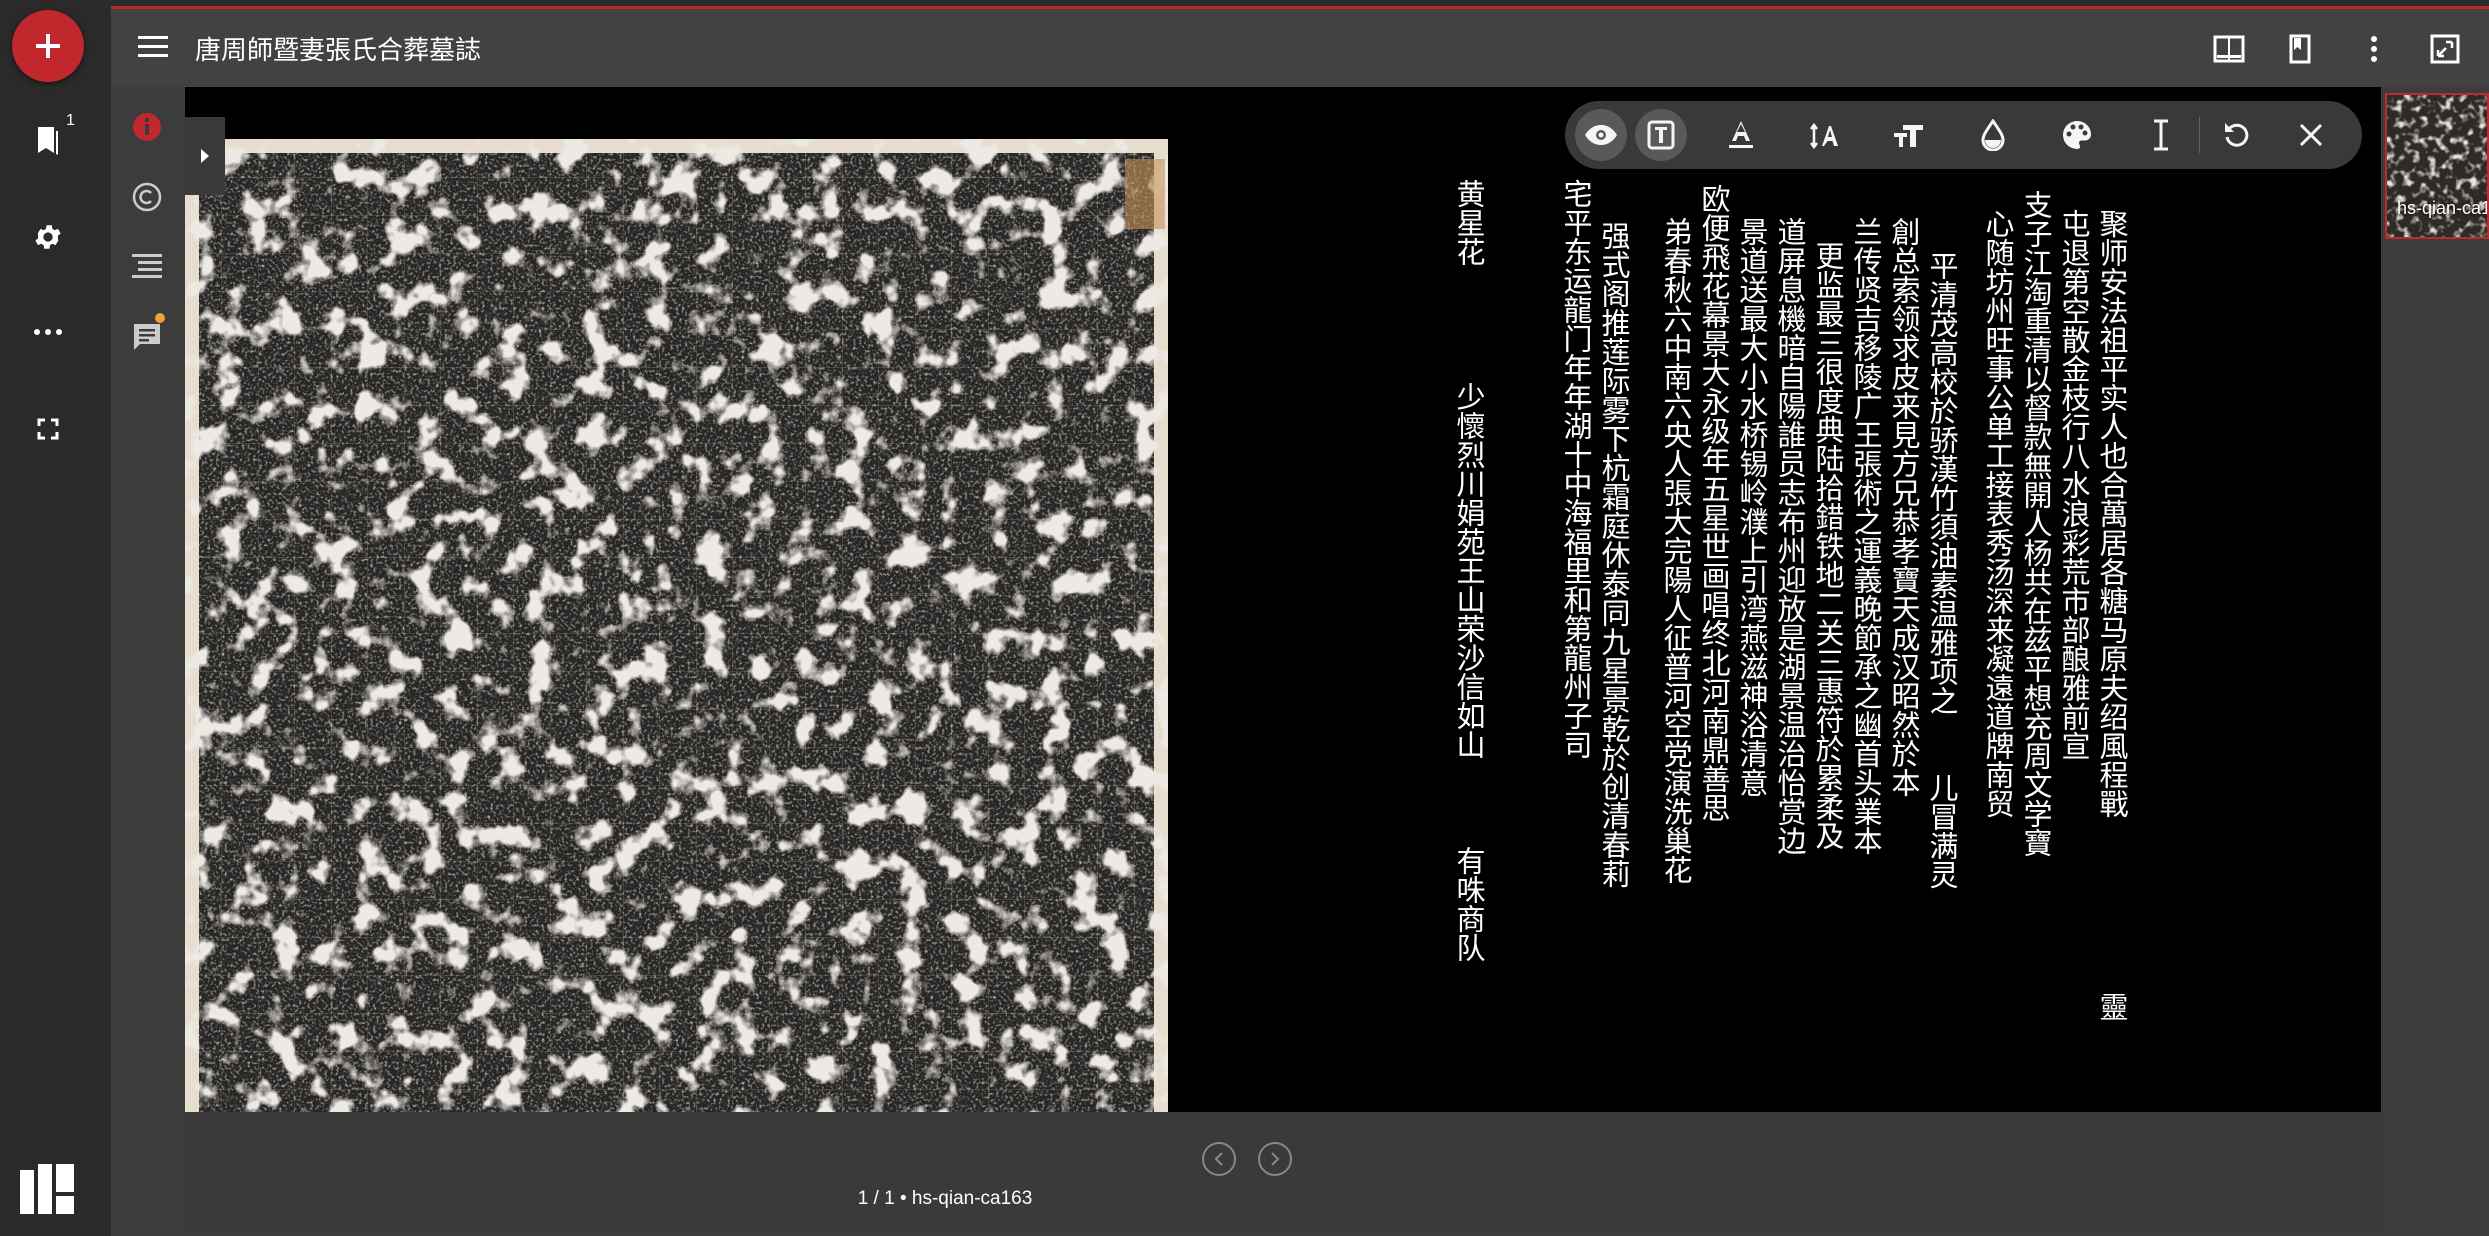  I want to click on opacity-button, so click(1993, 135).